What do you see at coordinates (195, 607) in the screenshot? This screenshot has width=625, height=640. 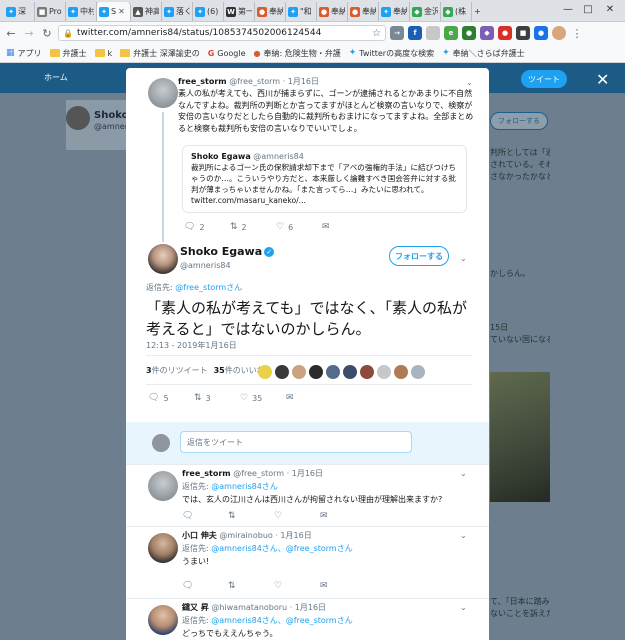 I see `reply-author-name: 鑓又 昇` at bounding box center [195, 607].